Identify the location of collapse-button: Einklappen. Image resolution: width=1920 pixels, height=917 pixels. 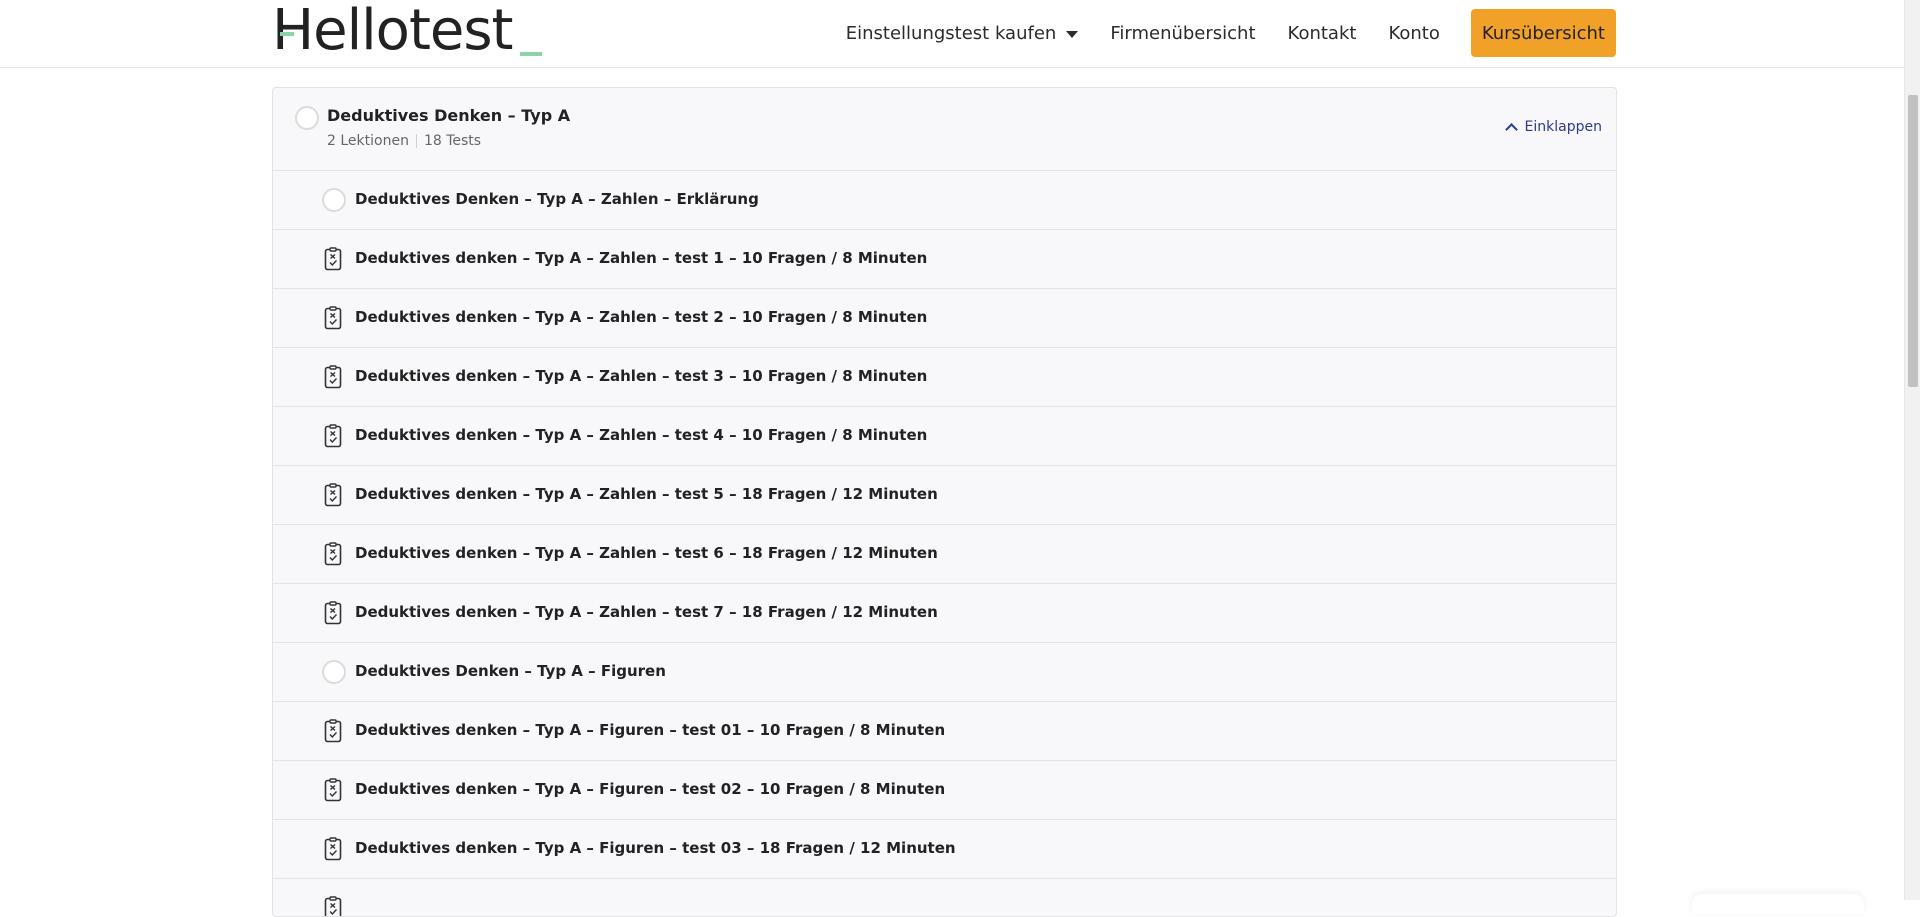
(1554, 127).